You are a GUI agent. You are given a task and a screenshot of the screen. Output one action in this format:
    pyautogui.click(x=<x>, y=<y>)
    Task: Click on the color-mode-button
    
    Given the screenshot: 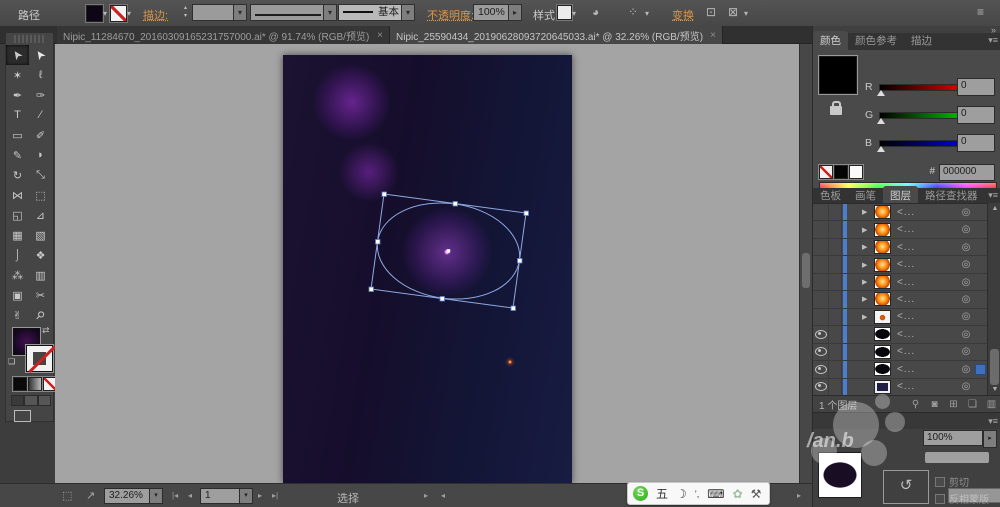 What is the action you would take?
    pyautogui.click(x=20, y=384)
    